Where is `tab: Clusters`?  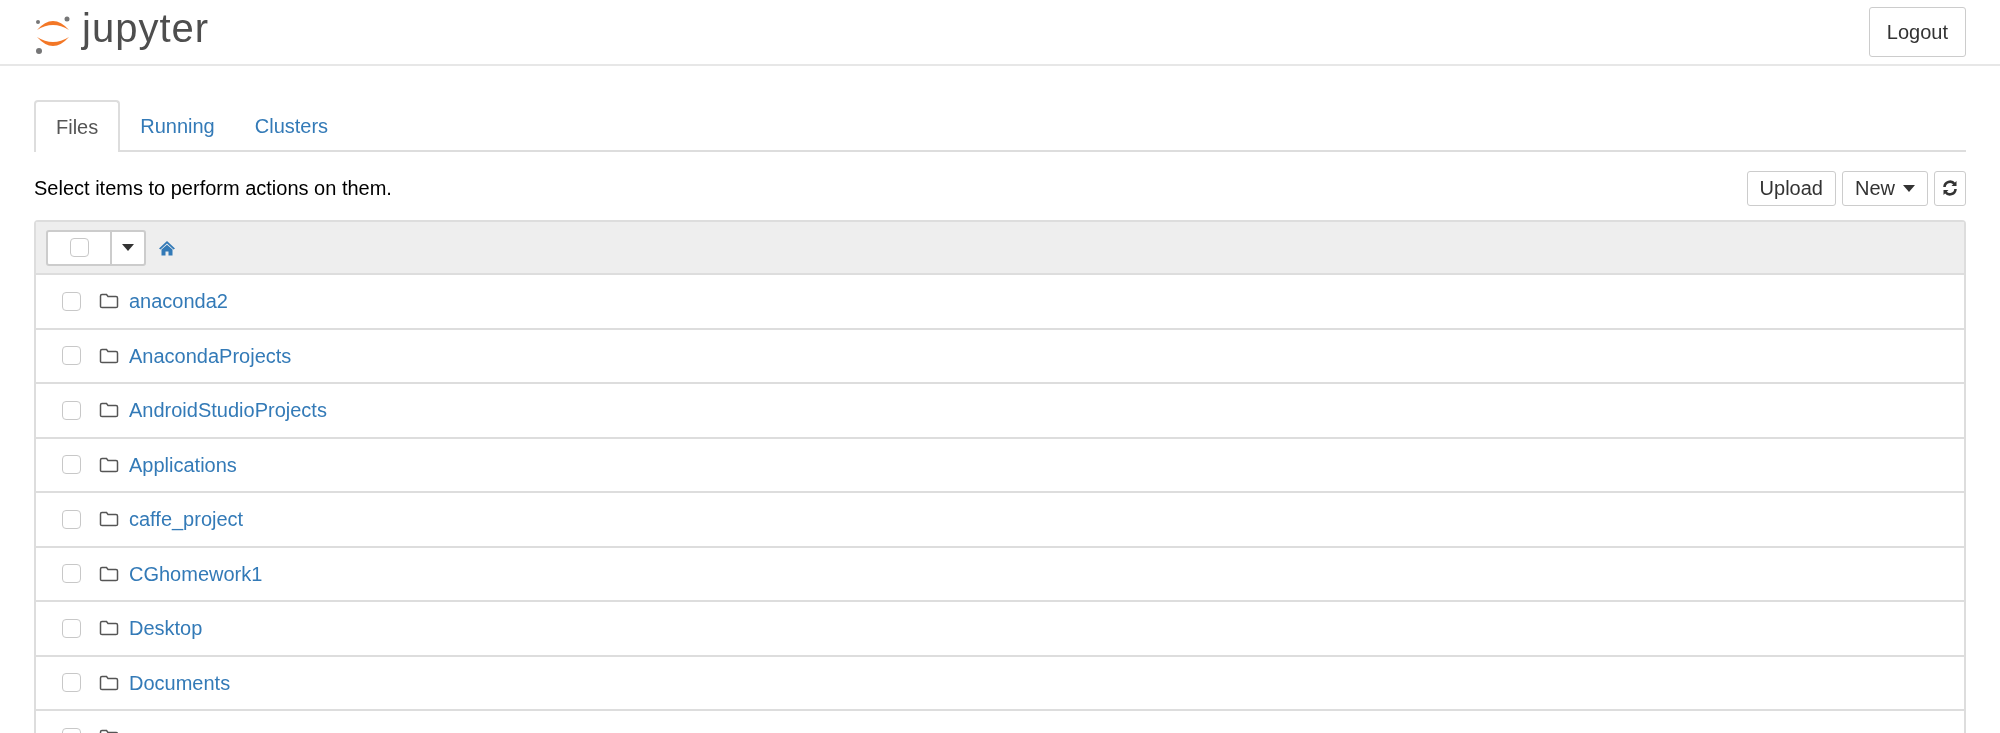
tab: Clusters is located at coordinates (291, 126).